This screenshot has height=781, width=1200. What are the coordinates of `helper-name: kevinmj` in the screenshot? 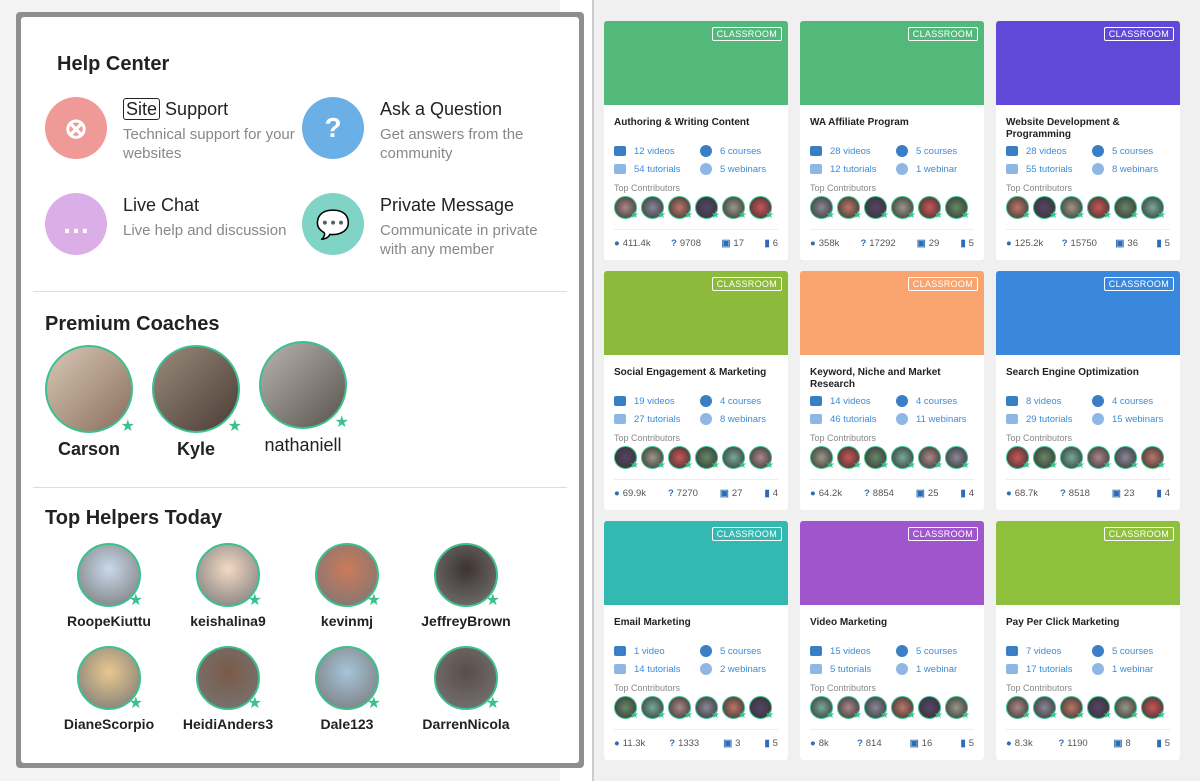 It's located at (347, 621).